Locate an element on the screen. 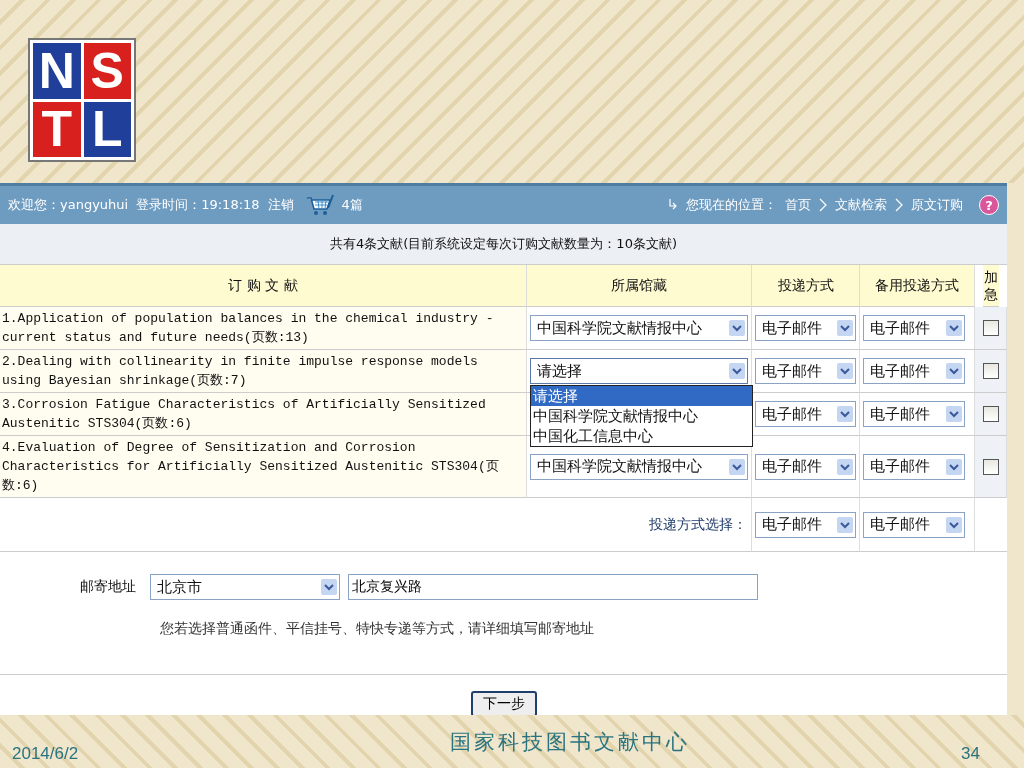 This screenshot has width=1024, height=768. column-header: 备用投递方式 is located at coordinates (917, 286).